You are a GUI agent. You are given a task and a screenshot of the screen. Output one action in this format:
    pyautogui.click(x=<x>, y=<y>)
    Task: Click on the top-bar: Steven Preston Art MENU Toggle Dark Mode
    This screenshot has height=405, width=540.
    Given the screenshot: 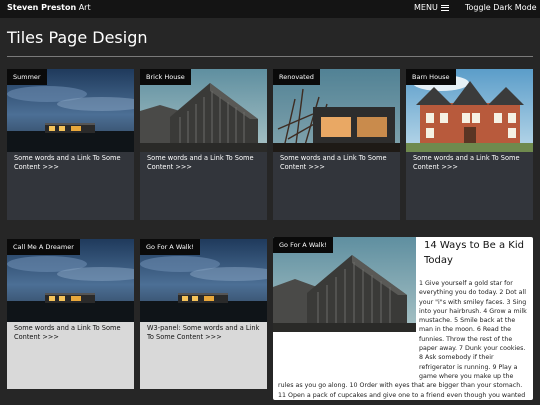 What is the action you would take?
    pyautogui.click(x=270, y=9)
    